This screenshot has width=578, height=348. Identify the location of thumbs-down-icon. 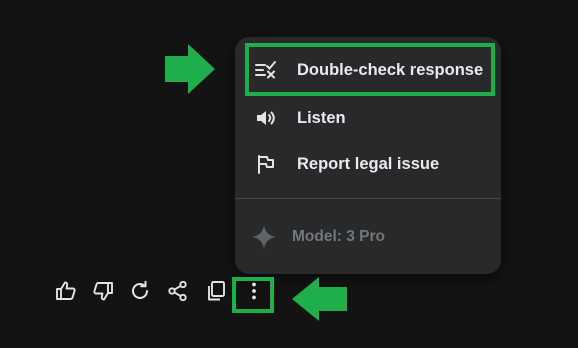
(103, 293).